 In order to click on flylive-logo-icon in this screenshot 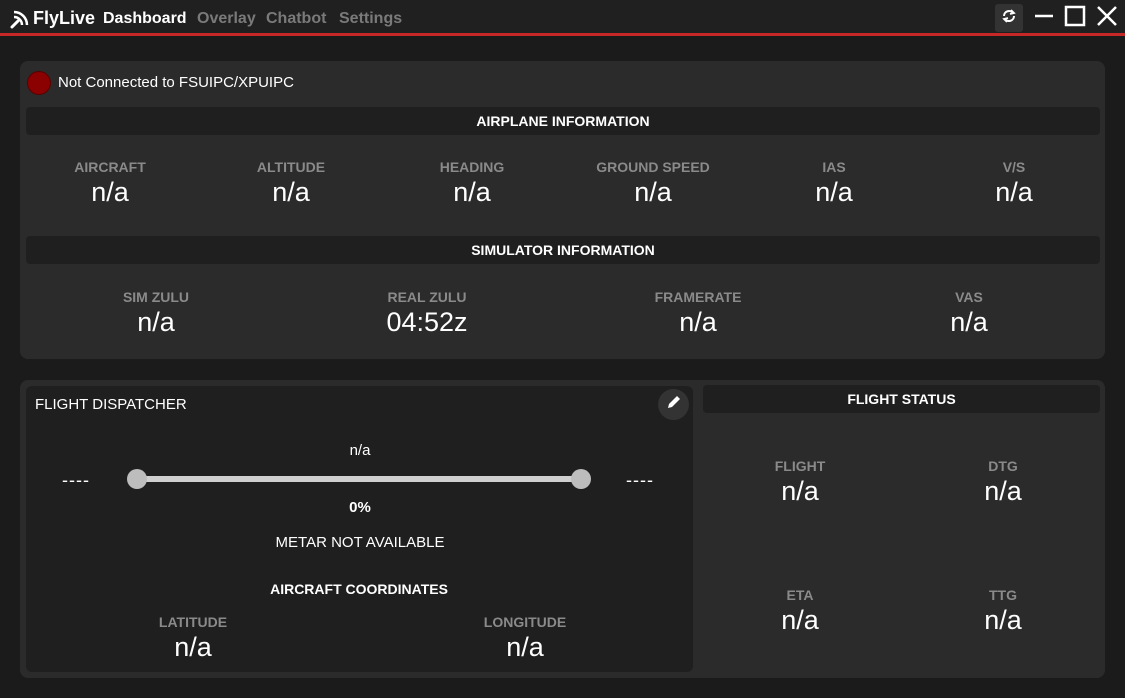, I will do `click(20, 19)`.